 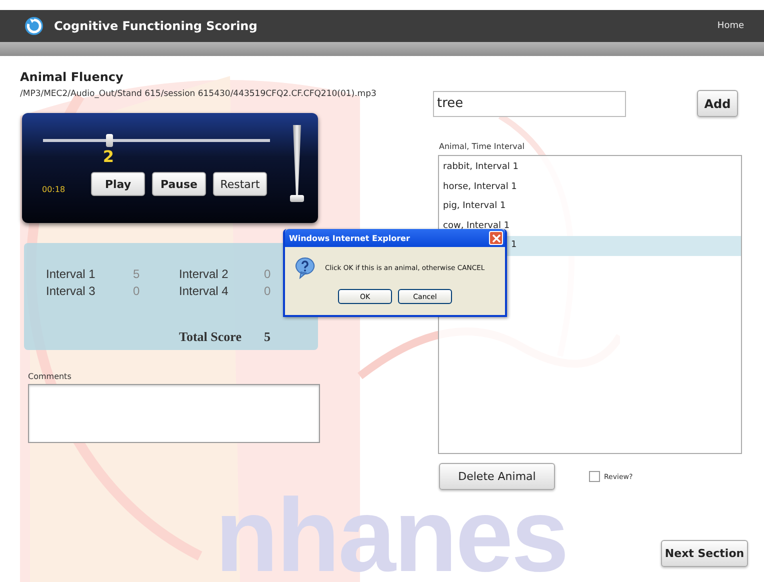 What do you see at coordinates (590, 187) in the screenshot?
I see `list-item: horse, Interval 1` at bounding box center [590, 187].